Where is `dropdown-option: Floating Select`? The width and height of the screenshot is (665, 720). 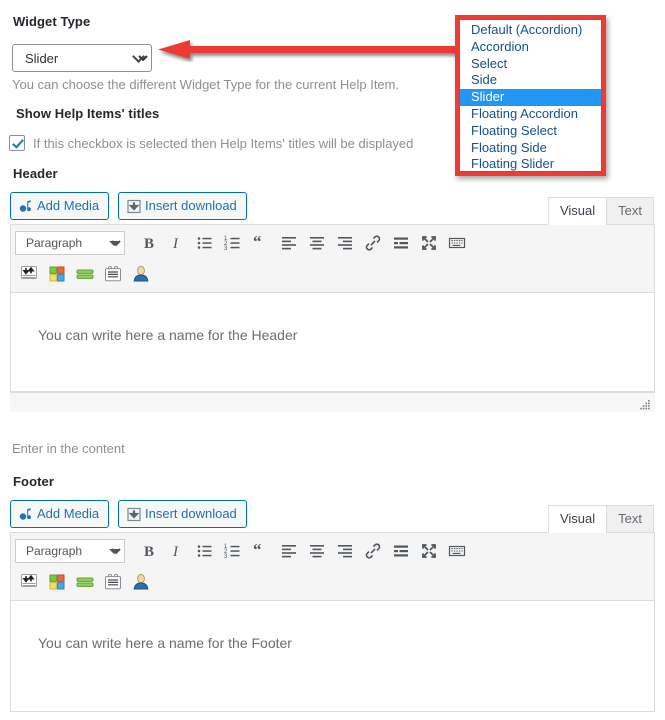 dropdown-option: Floating Select is located at coordinates (530, 131).